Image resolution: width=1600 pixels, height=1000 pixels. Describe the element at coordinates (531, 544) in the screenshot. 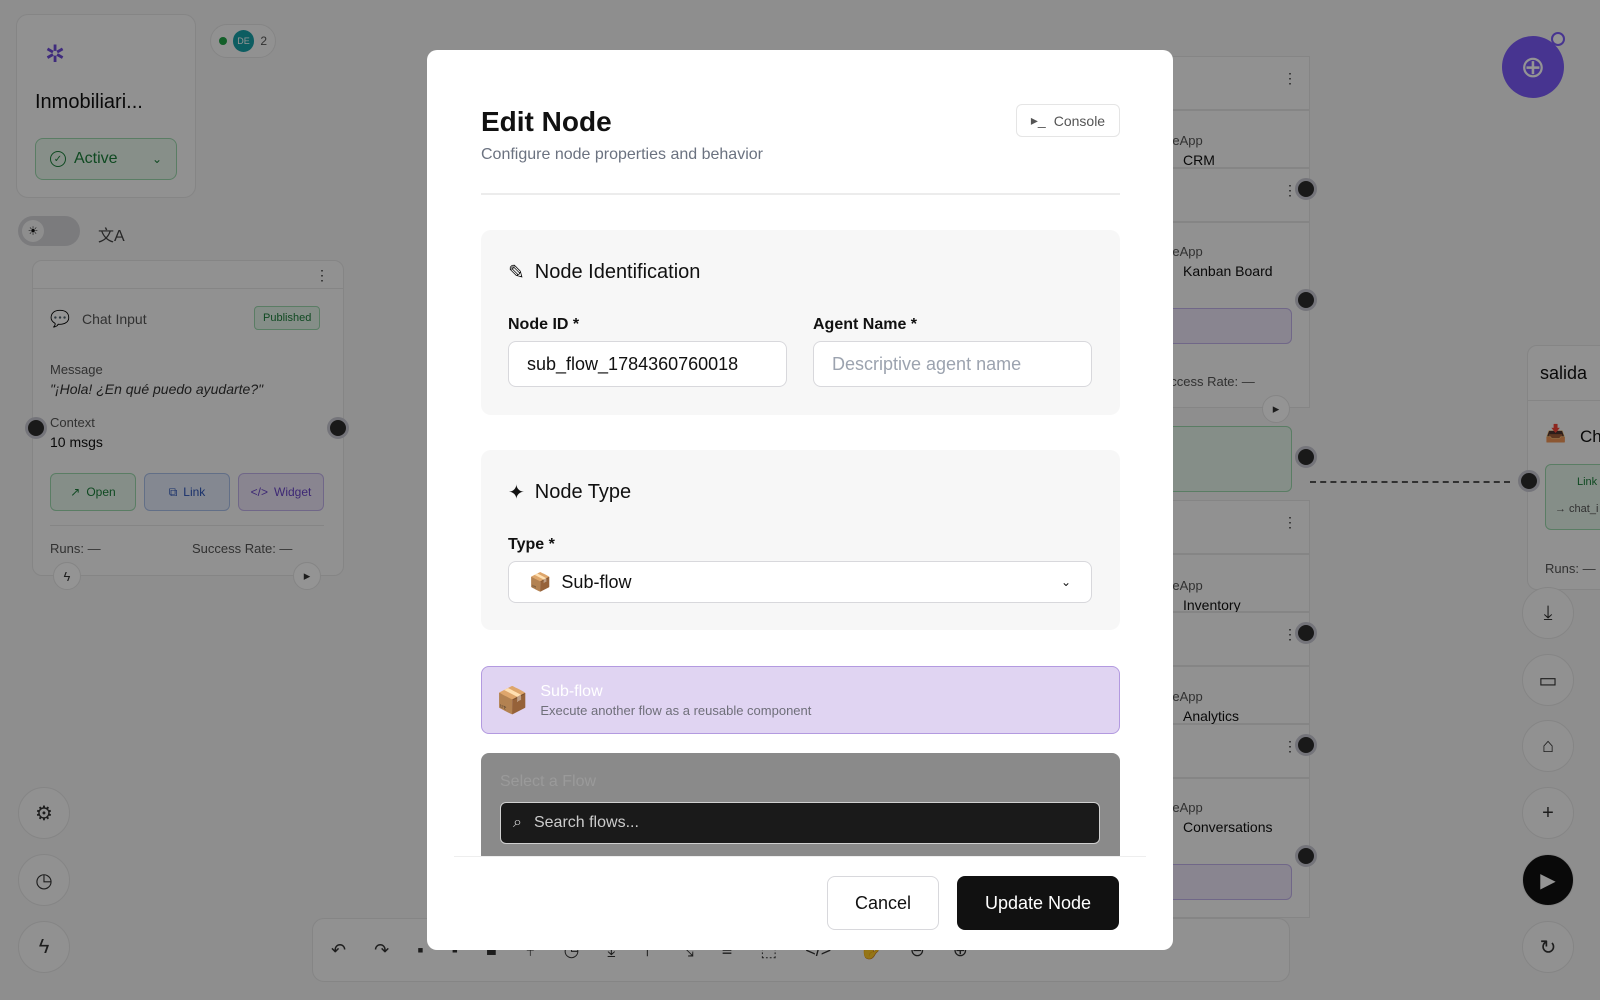

I see `type-label: Type *` at that location.